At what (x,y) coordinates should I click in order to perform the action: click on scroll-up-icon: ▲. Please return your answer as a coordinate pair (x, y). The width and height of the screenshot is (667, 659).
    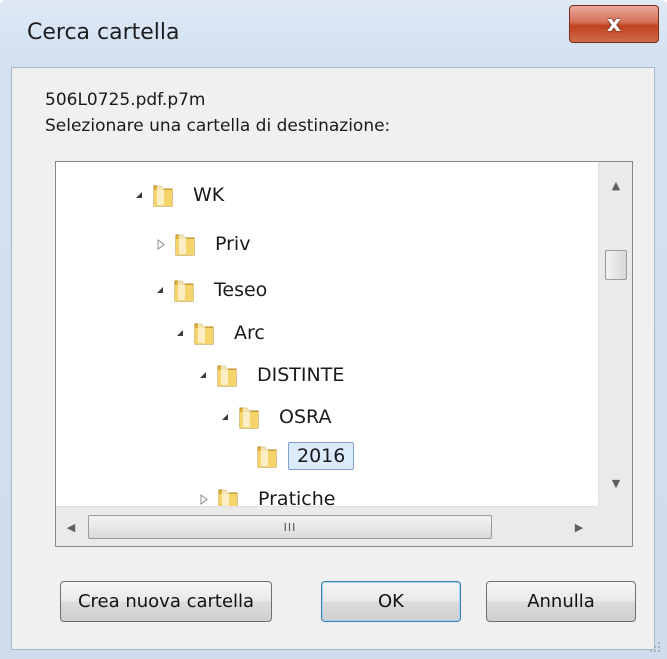
    Looking at the image, I should click on (615, 185).